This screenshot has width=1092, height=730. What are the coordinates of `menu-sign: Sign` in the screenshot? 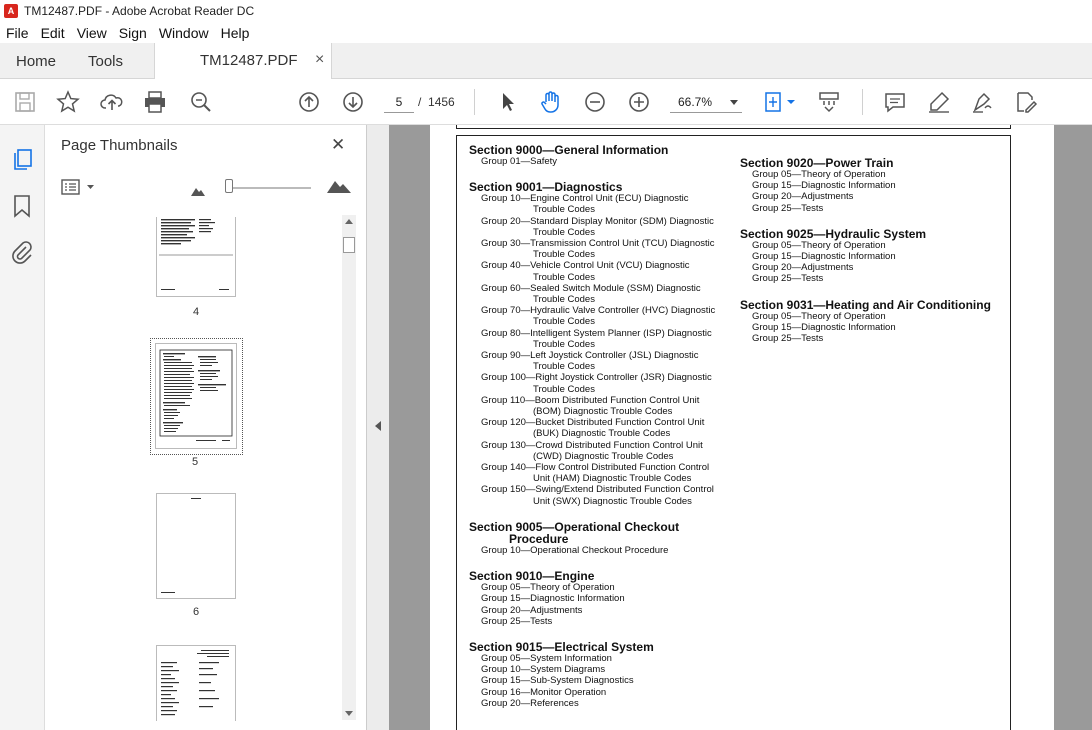 It's located at (133, 33).